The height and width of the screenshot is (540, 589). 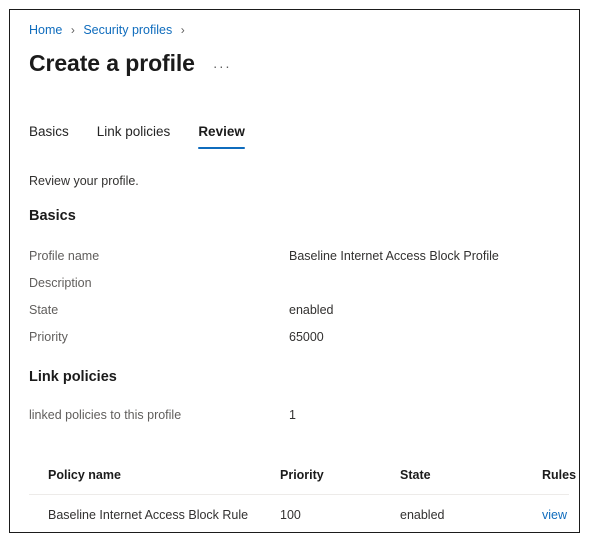 What do you see at coordinates (294, 288) in the screenshot?
I see `summary-row-description: Description` at bounding box center [294, 288].